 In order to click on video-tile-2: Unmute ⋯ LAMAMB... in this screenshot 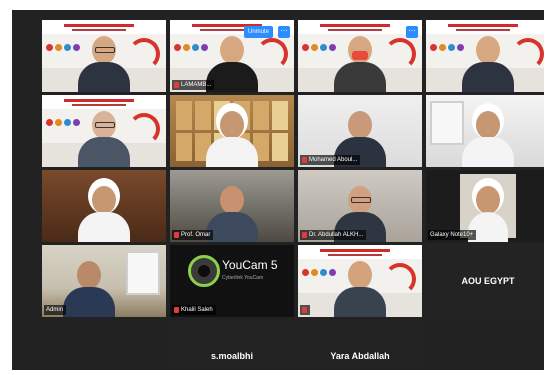, I will do `click(232, 56)`.